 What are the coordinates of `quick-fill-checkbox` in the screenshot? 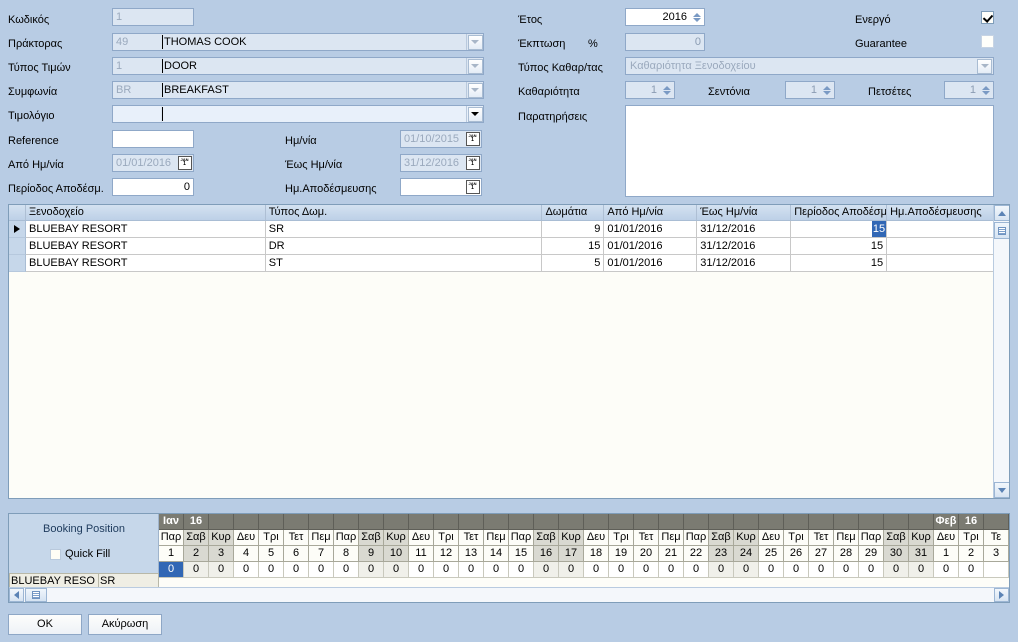 It's located at (55, 554).